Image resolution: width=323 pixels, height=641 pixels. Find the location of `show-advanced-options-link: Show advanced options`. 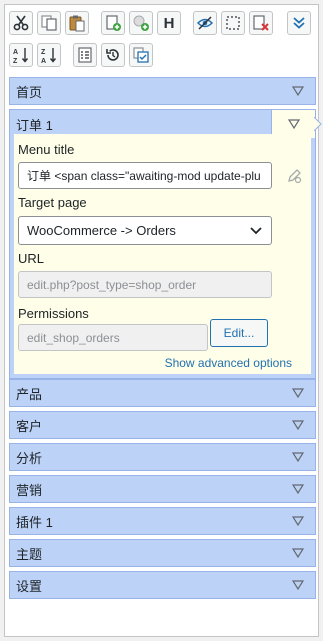

show-advanced-options-link: Show advanced options is located at coordinates (228, 363).